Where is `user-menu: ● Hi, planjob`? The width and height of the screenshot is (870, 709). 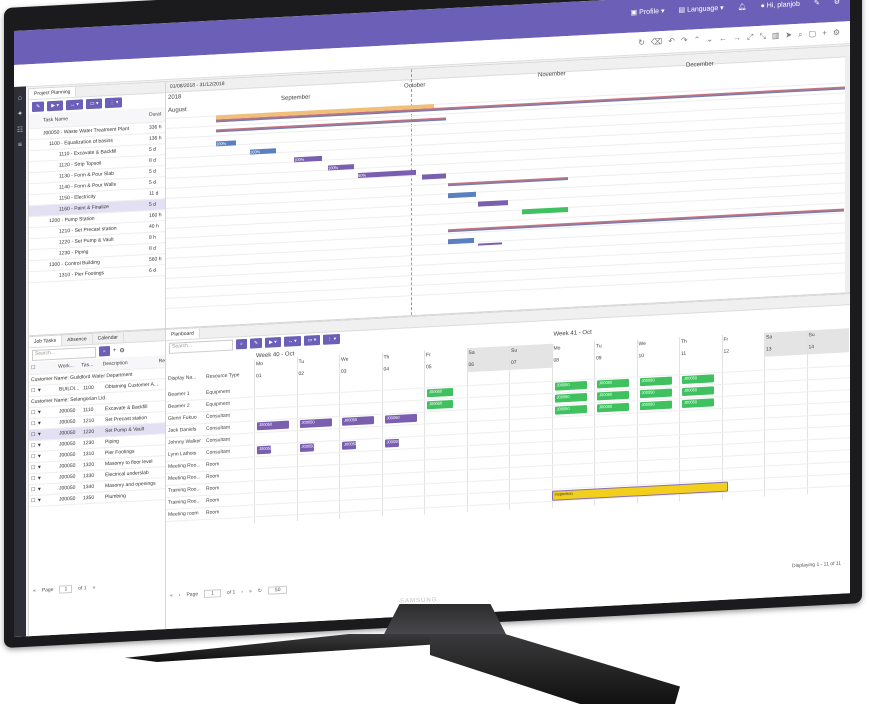
user-menu: ● Hi, planjob is located at coordinates (780, 4).